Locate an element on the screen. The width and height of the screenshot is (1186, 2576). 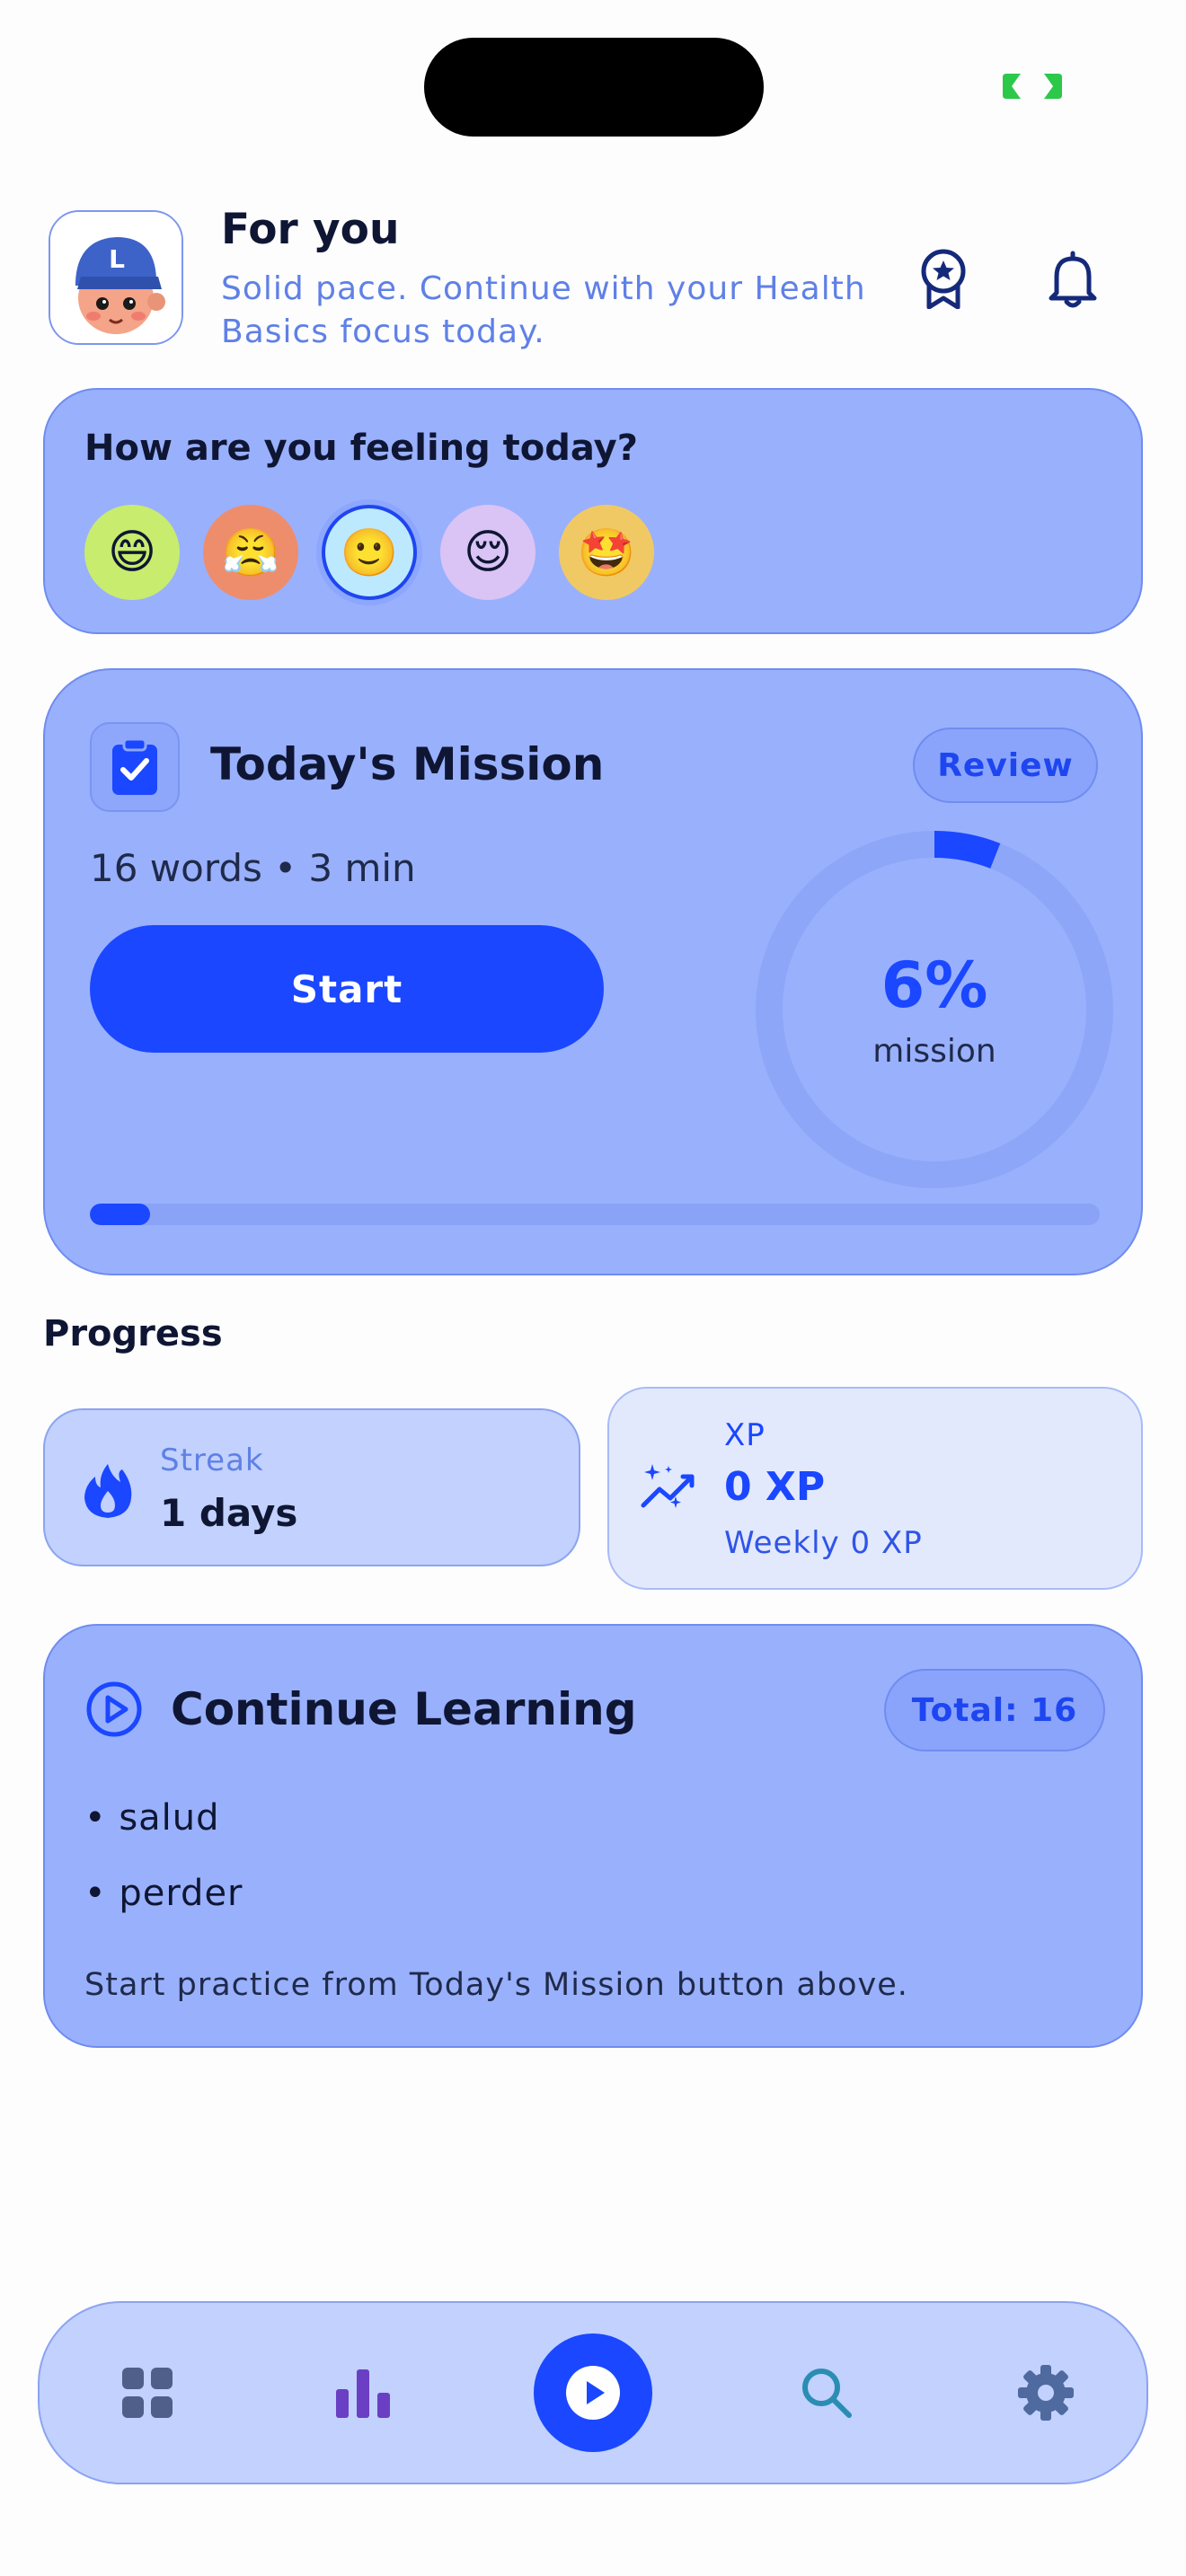
mission-meta: 16 words • 3 min is located at coordinates (253, 868).